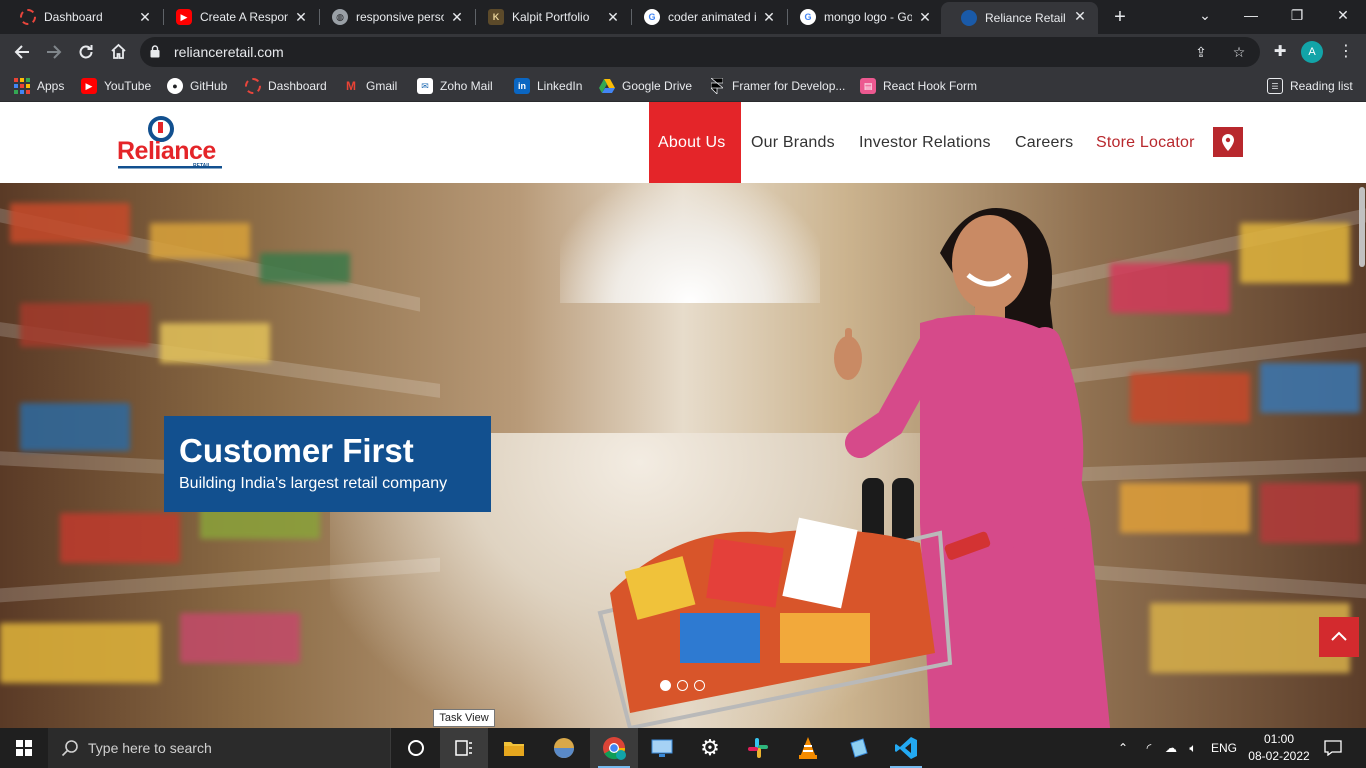 Image resolution: width=1366 pixels, height=768 pixels. What do you see at coordinates (614, 748) in the screenshot?
I see `chrome-taskbar-button` at bounding box center [614, 748].